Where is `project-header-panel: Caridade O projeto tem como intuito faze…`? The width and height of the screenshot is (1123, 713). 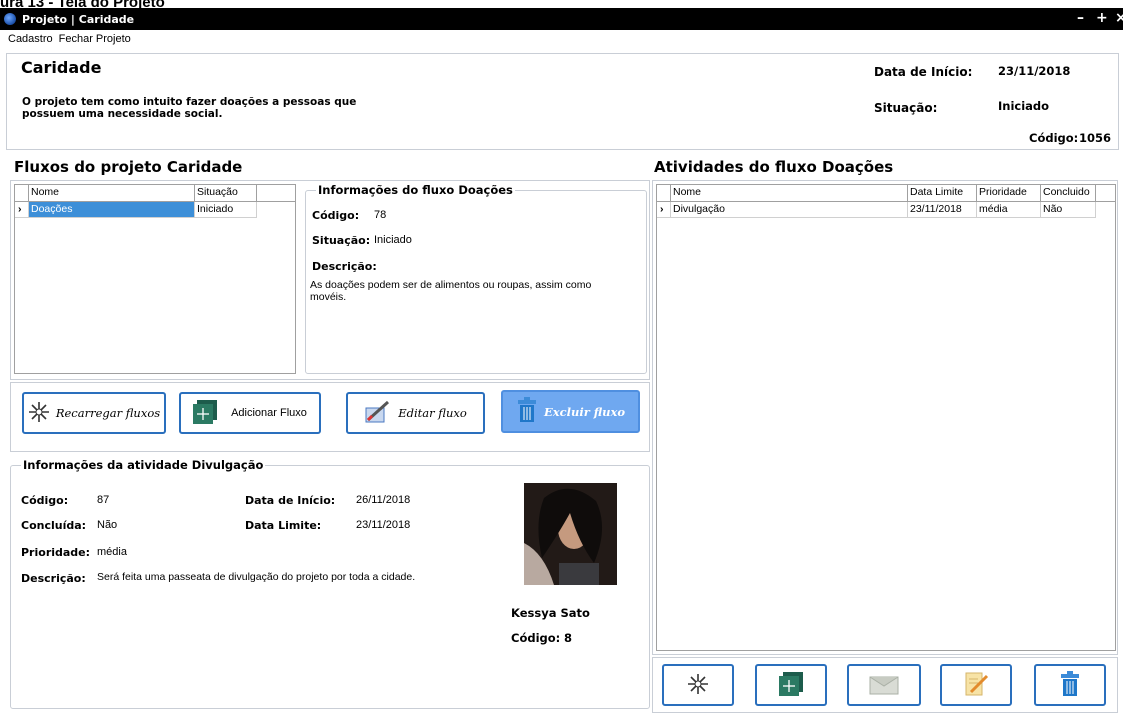
project-header-panel: Caridade O projeto tem como intuito faze… is located at coordinates (562, 101).